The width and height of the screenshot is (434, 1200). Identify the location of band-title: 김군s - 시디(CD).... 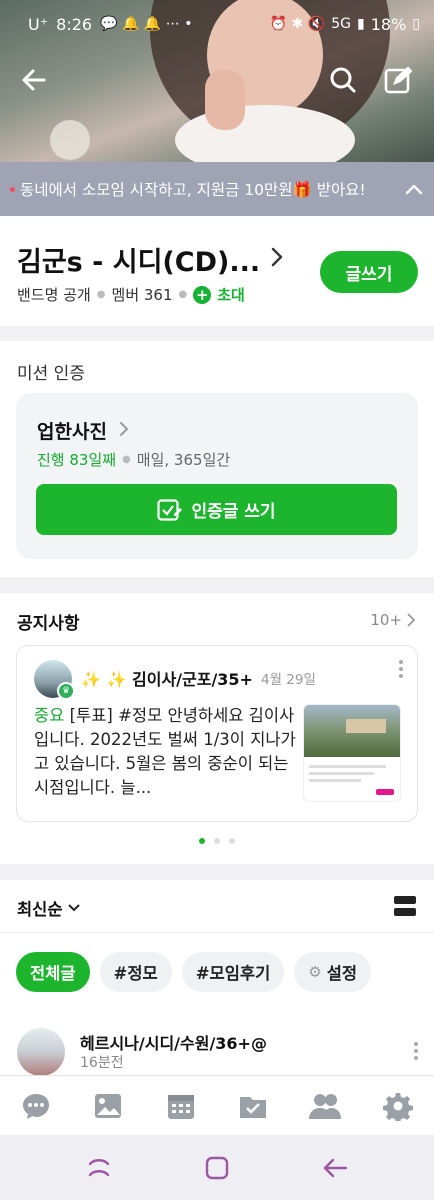
(138, 259).